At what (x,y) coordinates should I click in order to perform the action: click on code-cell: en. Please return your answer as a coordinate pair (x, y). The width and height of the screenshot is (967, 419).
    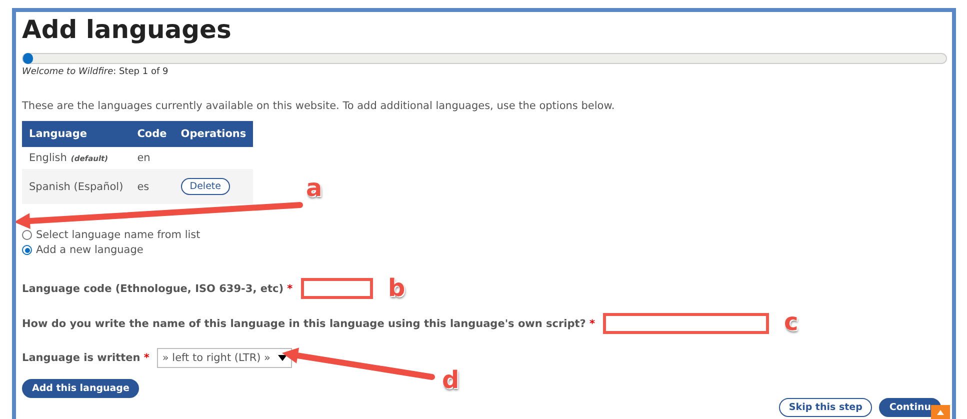
    Looking at the image, I should click on (152, 158).